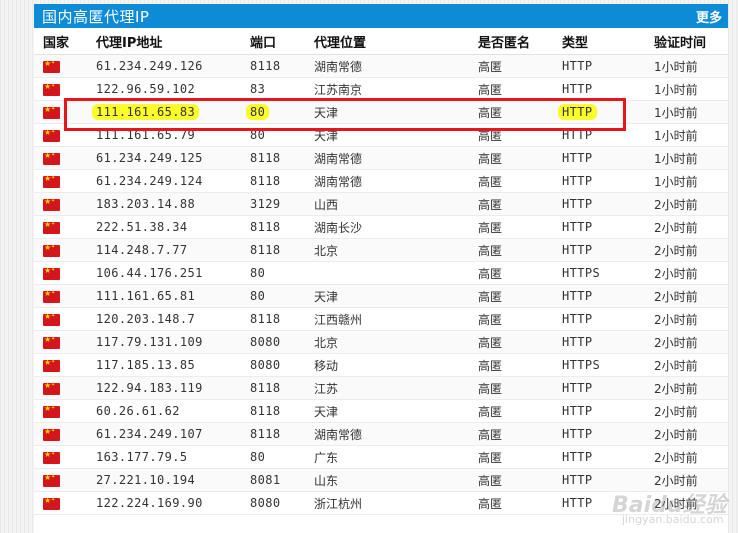 This screenshot has height=533, width=738. What do you see at coordinates (138, 411) in the screenshot?
I see `ip-text: 60.26.61.62` at bounding box center [138, 411].